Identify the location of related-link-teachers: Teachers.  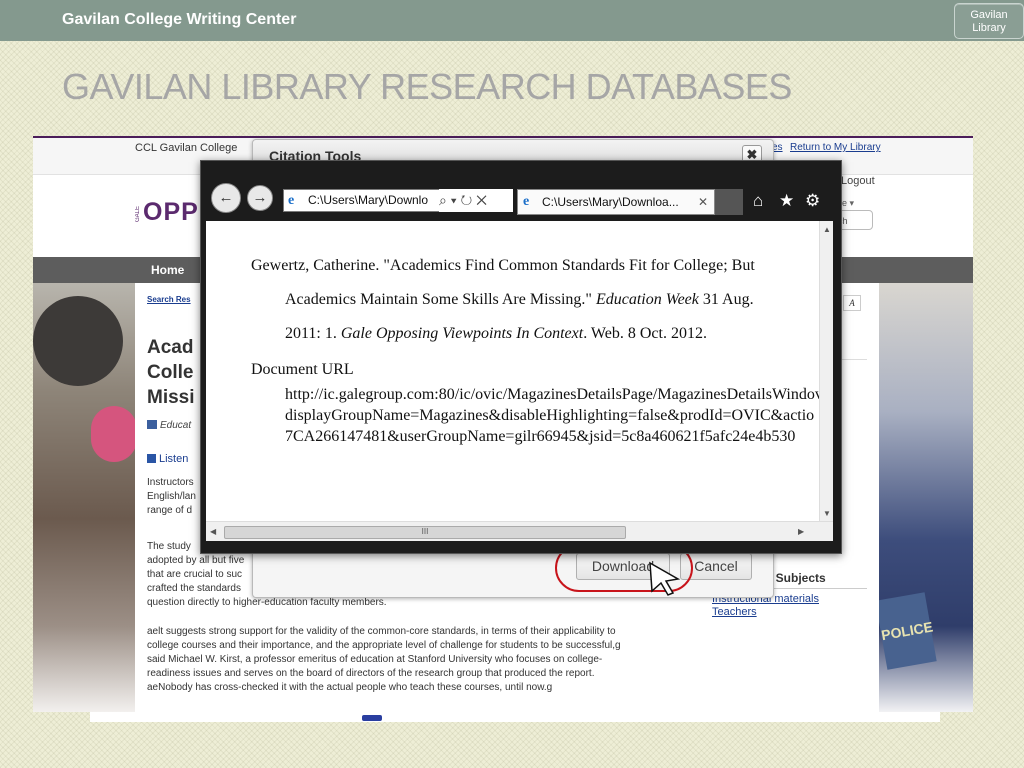
(734, 612).